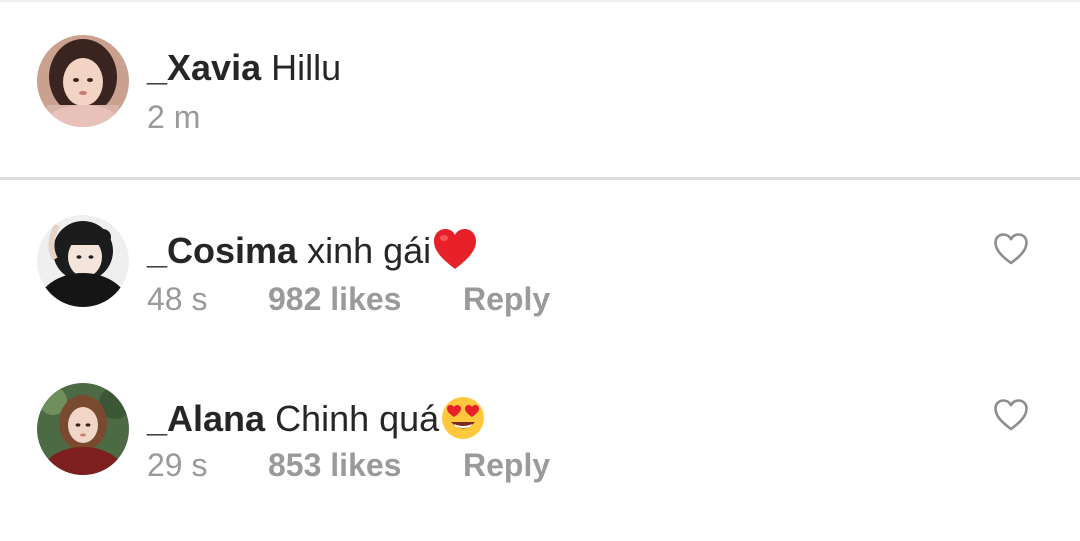  Describe the element at coordinates (206, 418) in the screenshot. I see `comment-username: _Alana` at that location.